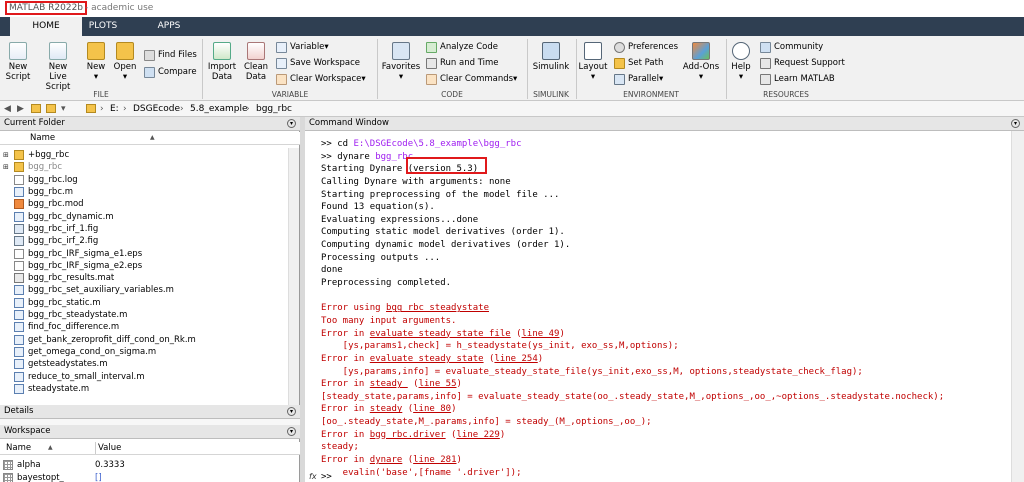 The height and width of the screenshot is (482, 1024). What do you see at coordinates (108, 448) in the screenshot?
I see `workspace-value-column: Value` at bounding box center [108, 448].